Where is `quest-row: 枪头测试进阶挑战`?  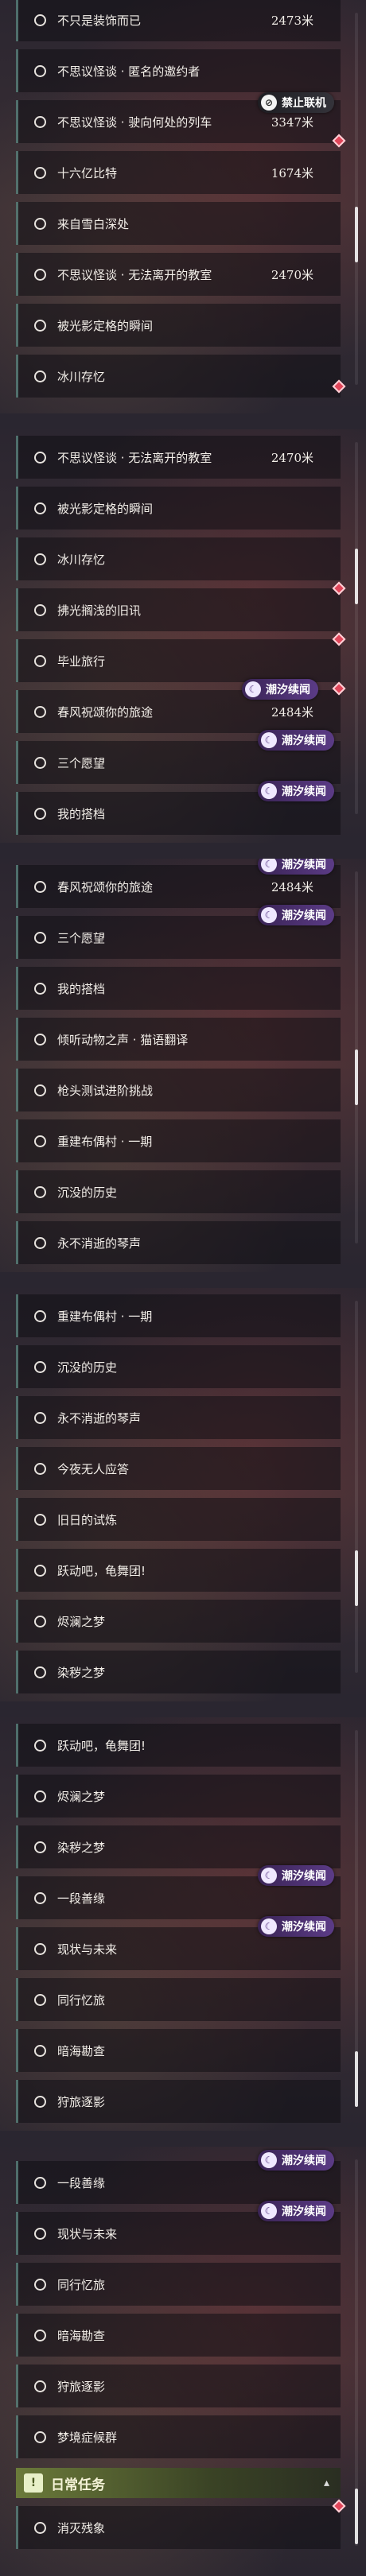 quest-row: 枪头测试进阶挑战 is located at coordinates (178, 1090).